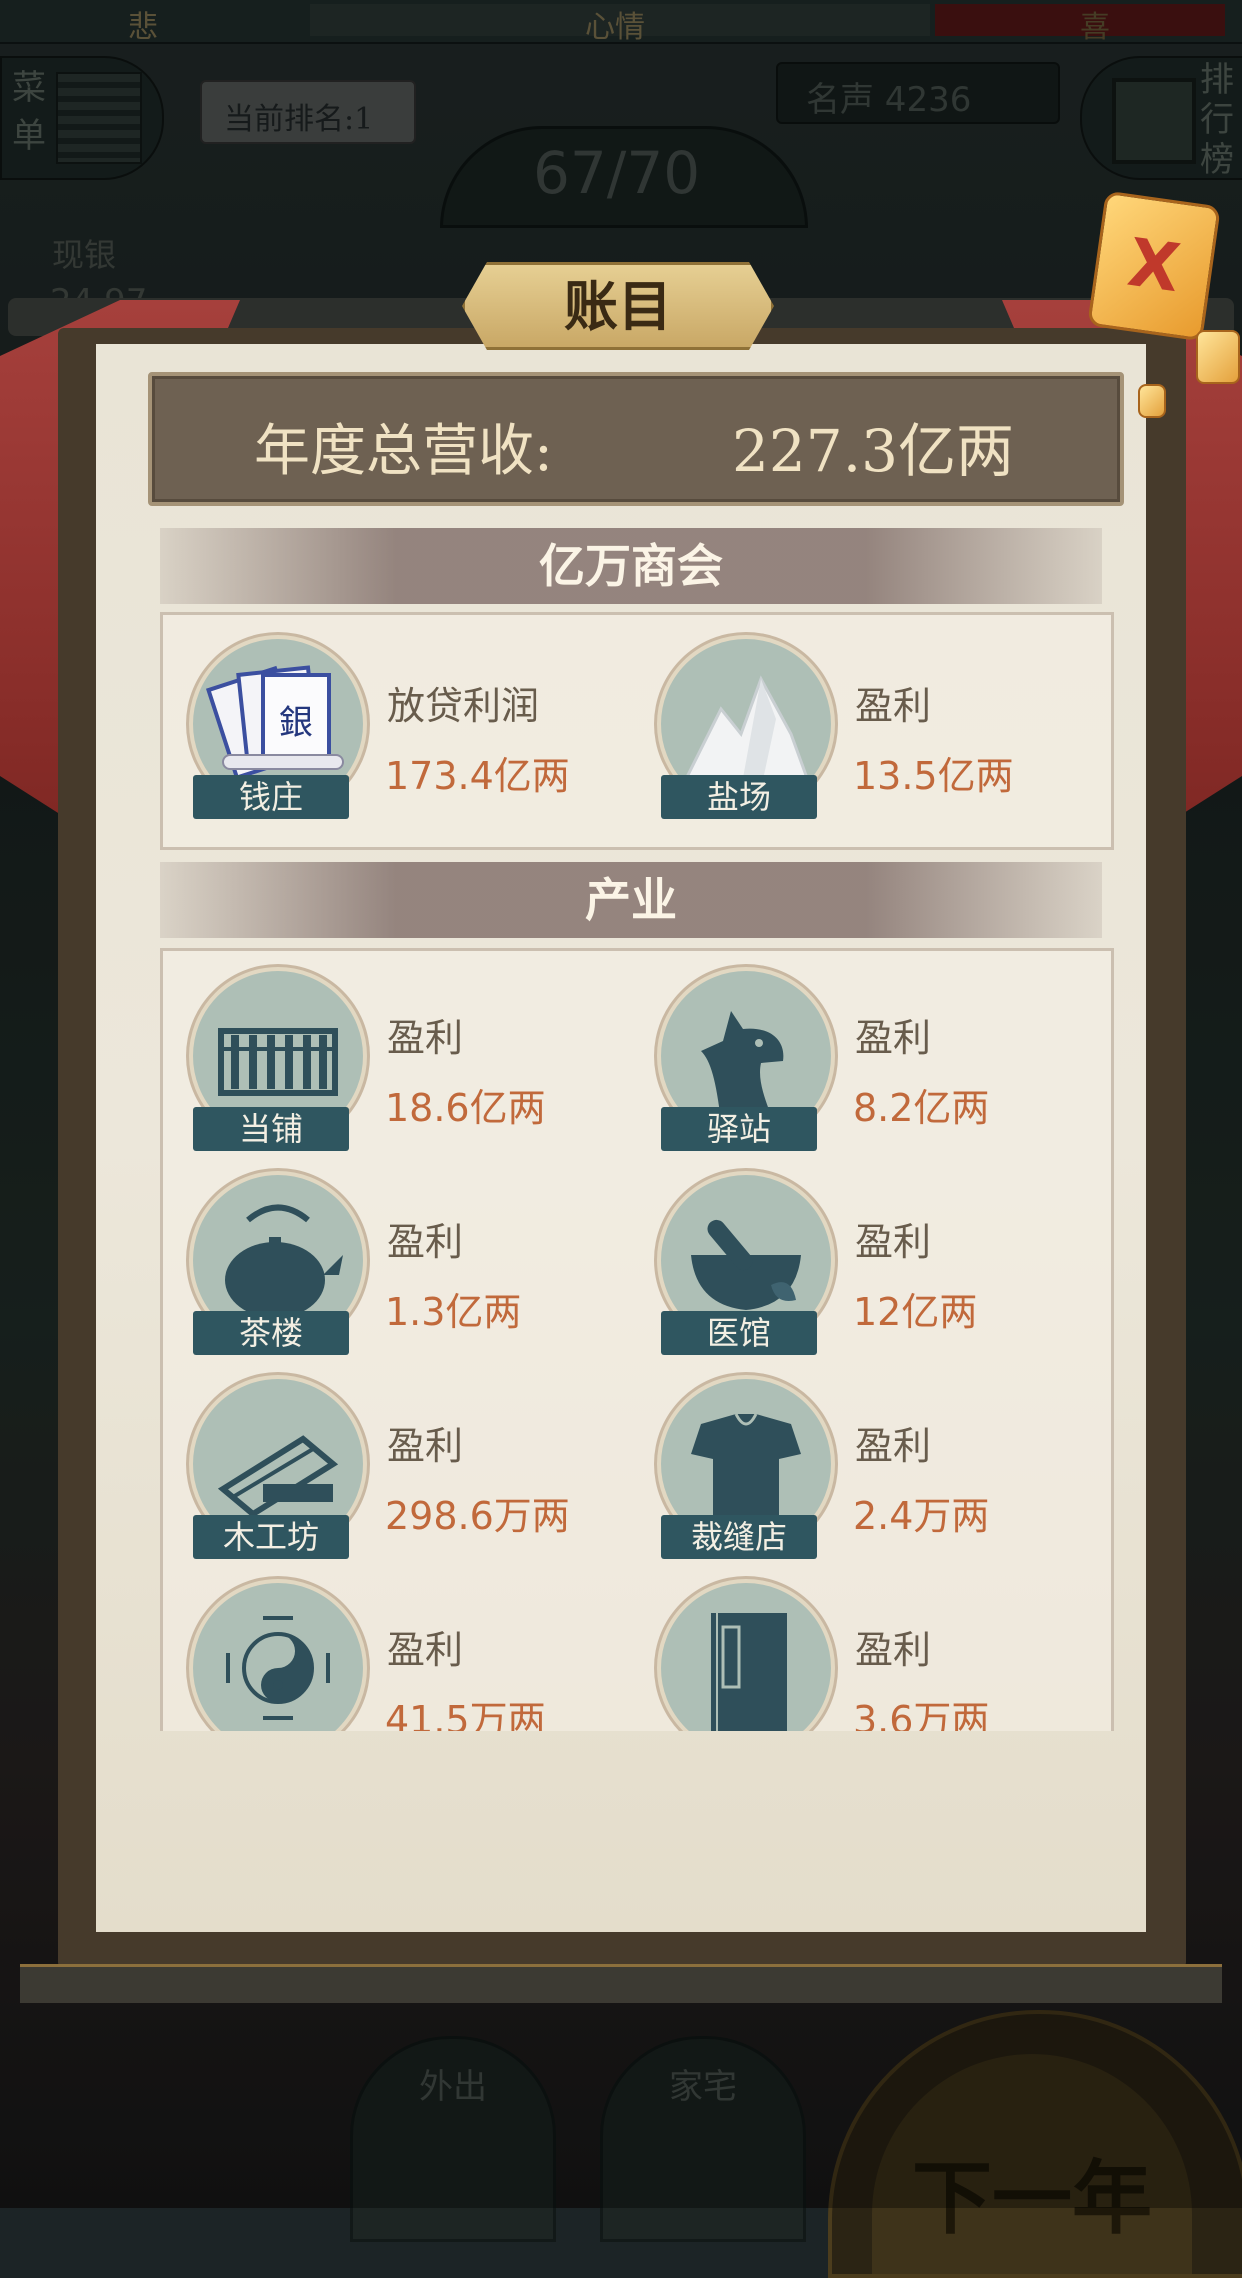 The width and height of the screenshot is (1242, 2278). I want to click on business-profit-value: 2.4万两, so click(921, 1516).